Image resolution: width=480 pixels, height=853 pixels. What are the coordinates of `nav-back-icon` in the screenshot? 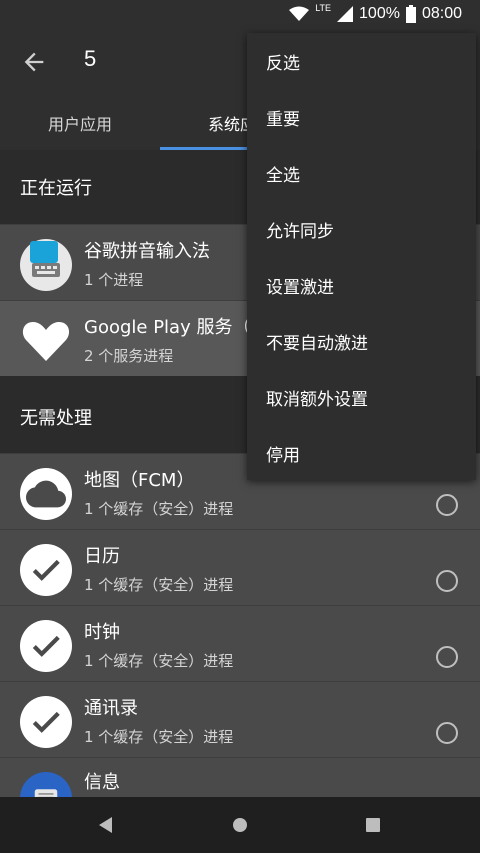 It's located at (106, 825).